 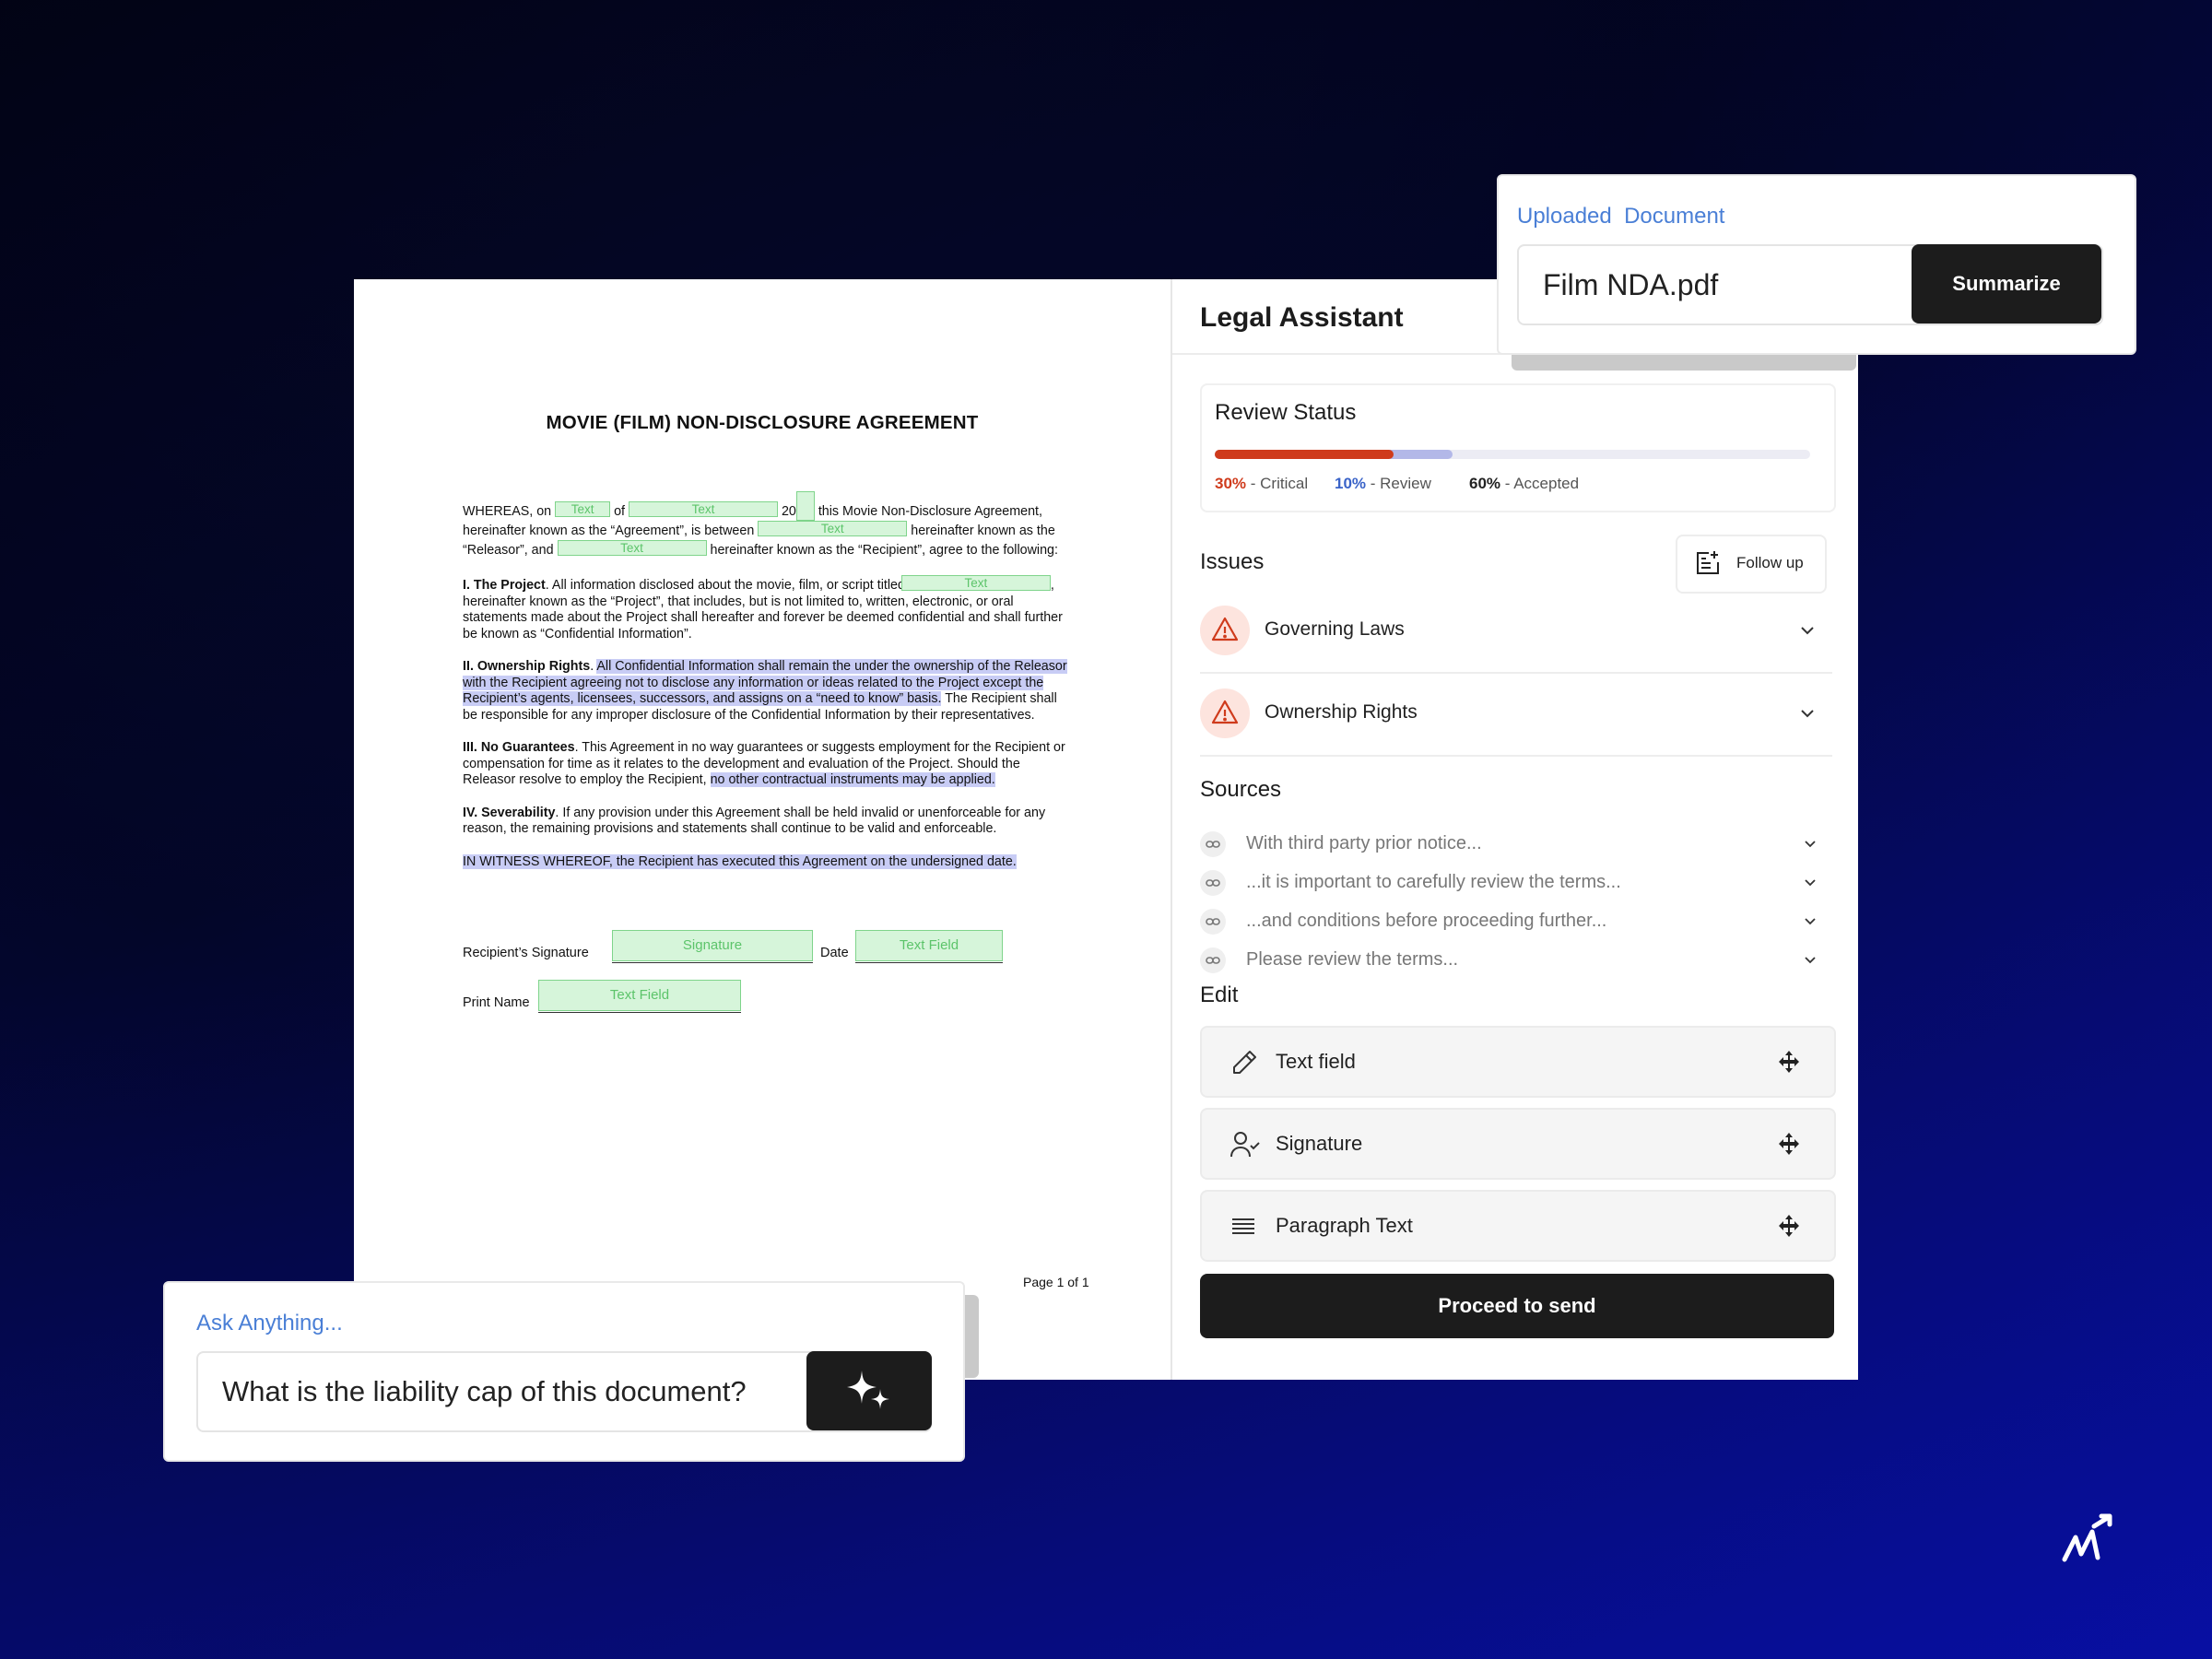 What do you see at coordinates (1335, 629) in the screenshot?
I see `issue-label: Governing Laws` at bounding box center [1335, 629].